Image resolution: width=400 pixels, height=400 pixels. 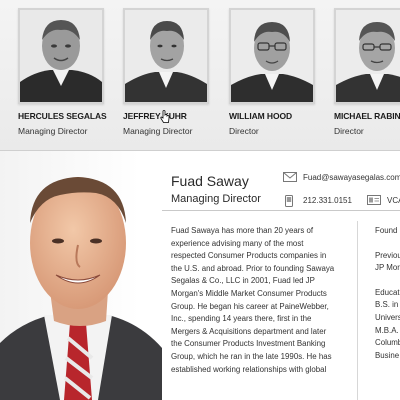 I want to click on sidebar-line: Columb, so click(x=387, y=343).